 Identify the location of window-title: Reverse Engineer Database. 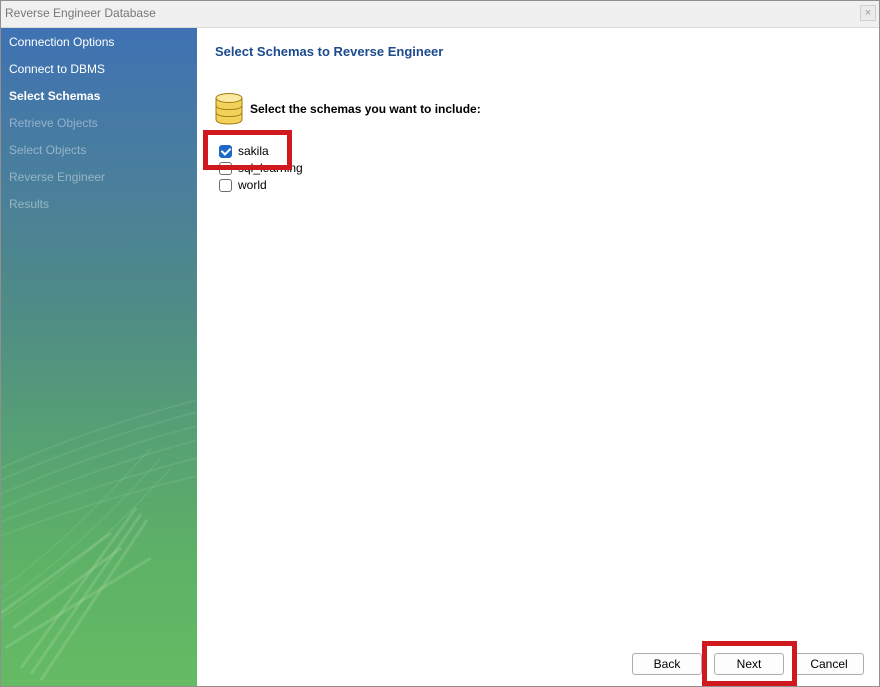
(80, 13).